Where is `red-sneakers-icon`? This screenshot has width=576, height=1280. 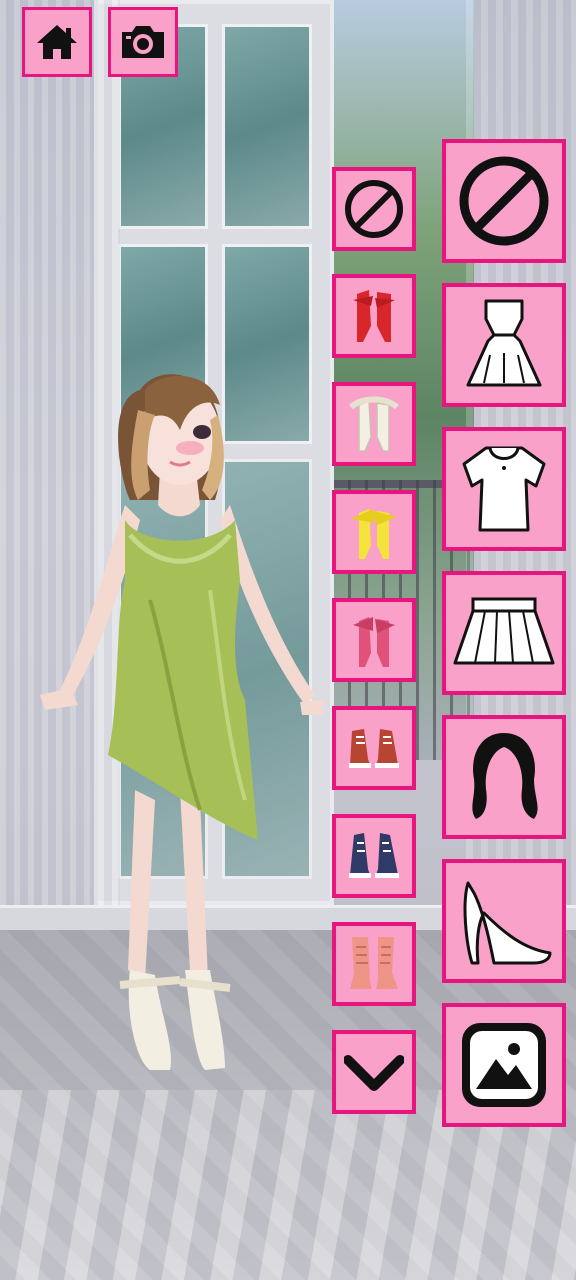 red-sneakers-icon is located at coordinates (374, 748).